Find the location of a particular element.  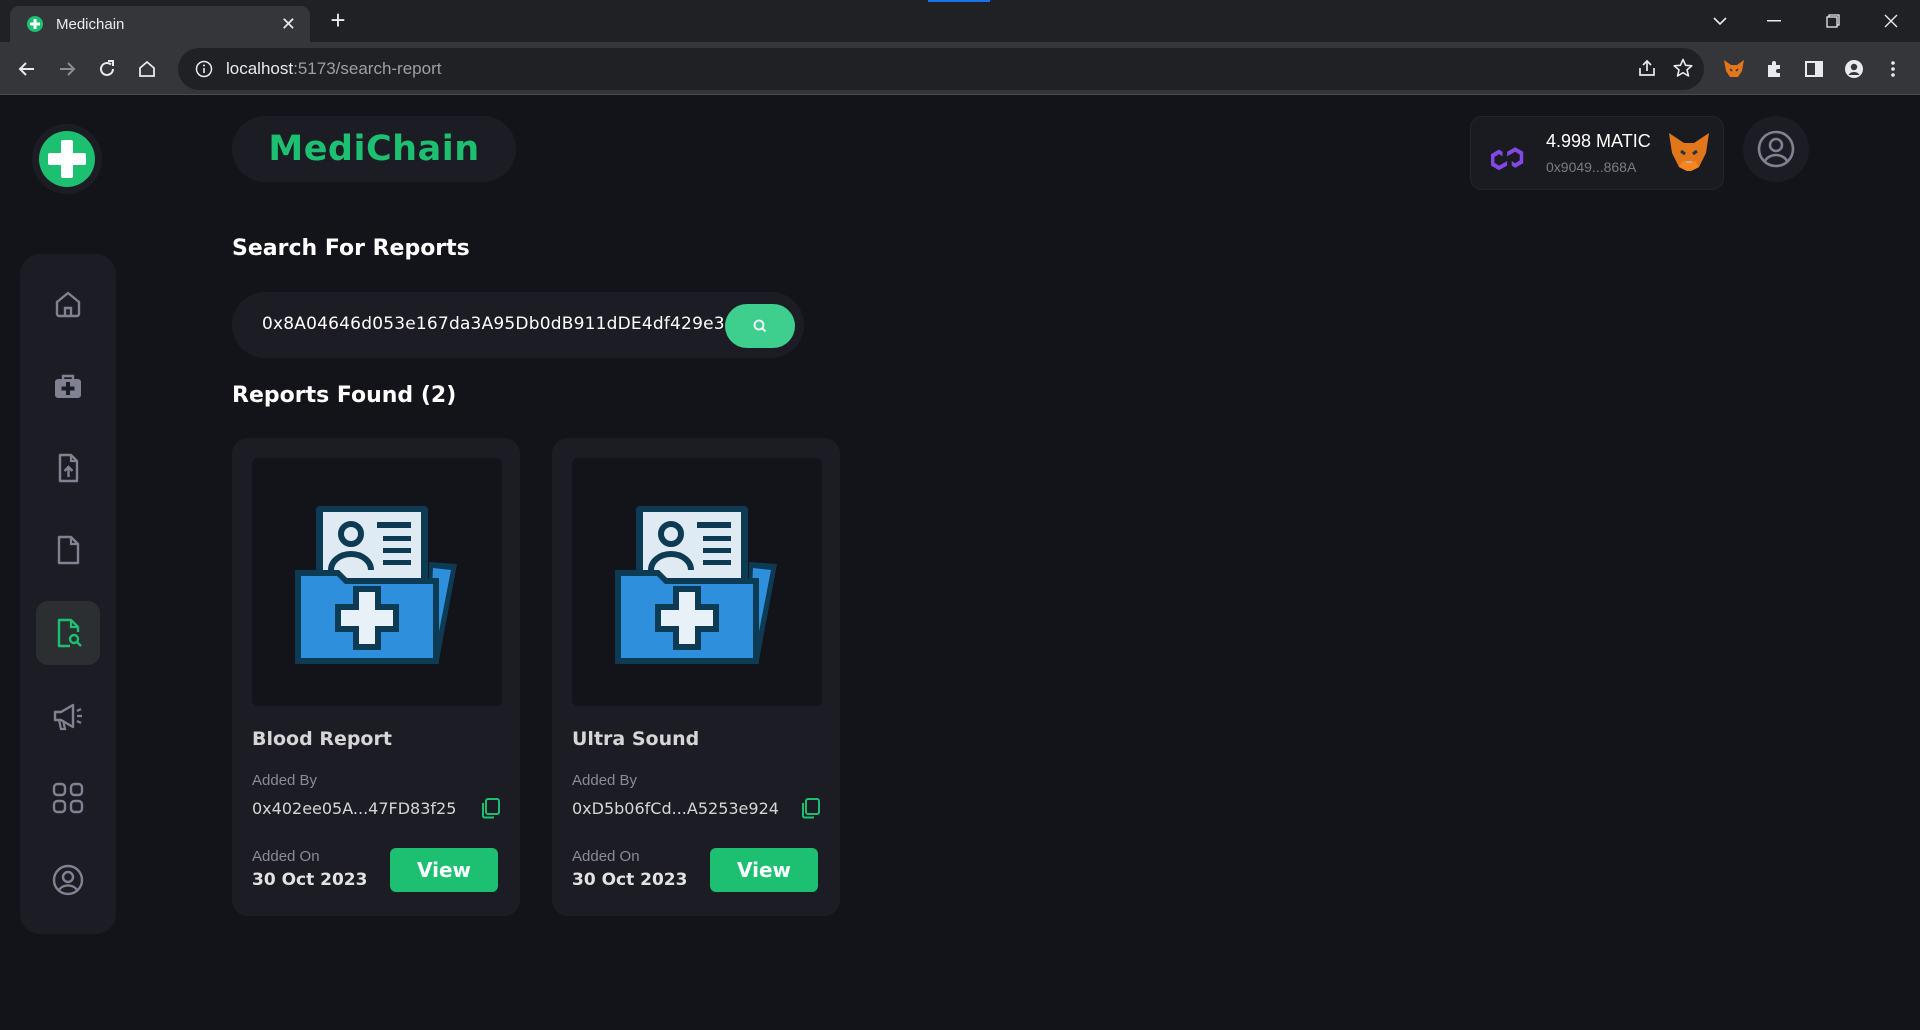

wallet-widget: 4.998 MATIC 0x9049...868A is located at coordinates (1597, 153).